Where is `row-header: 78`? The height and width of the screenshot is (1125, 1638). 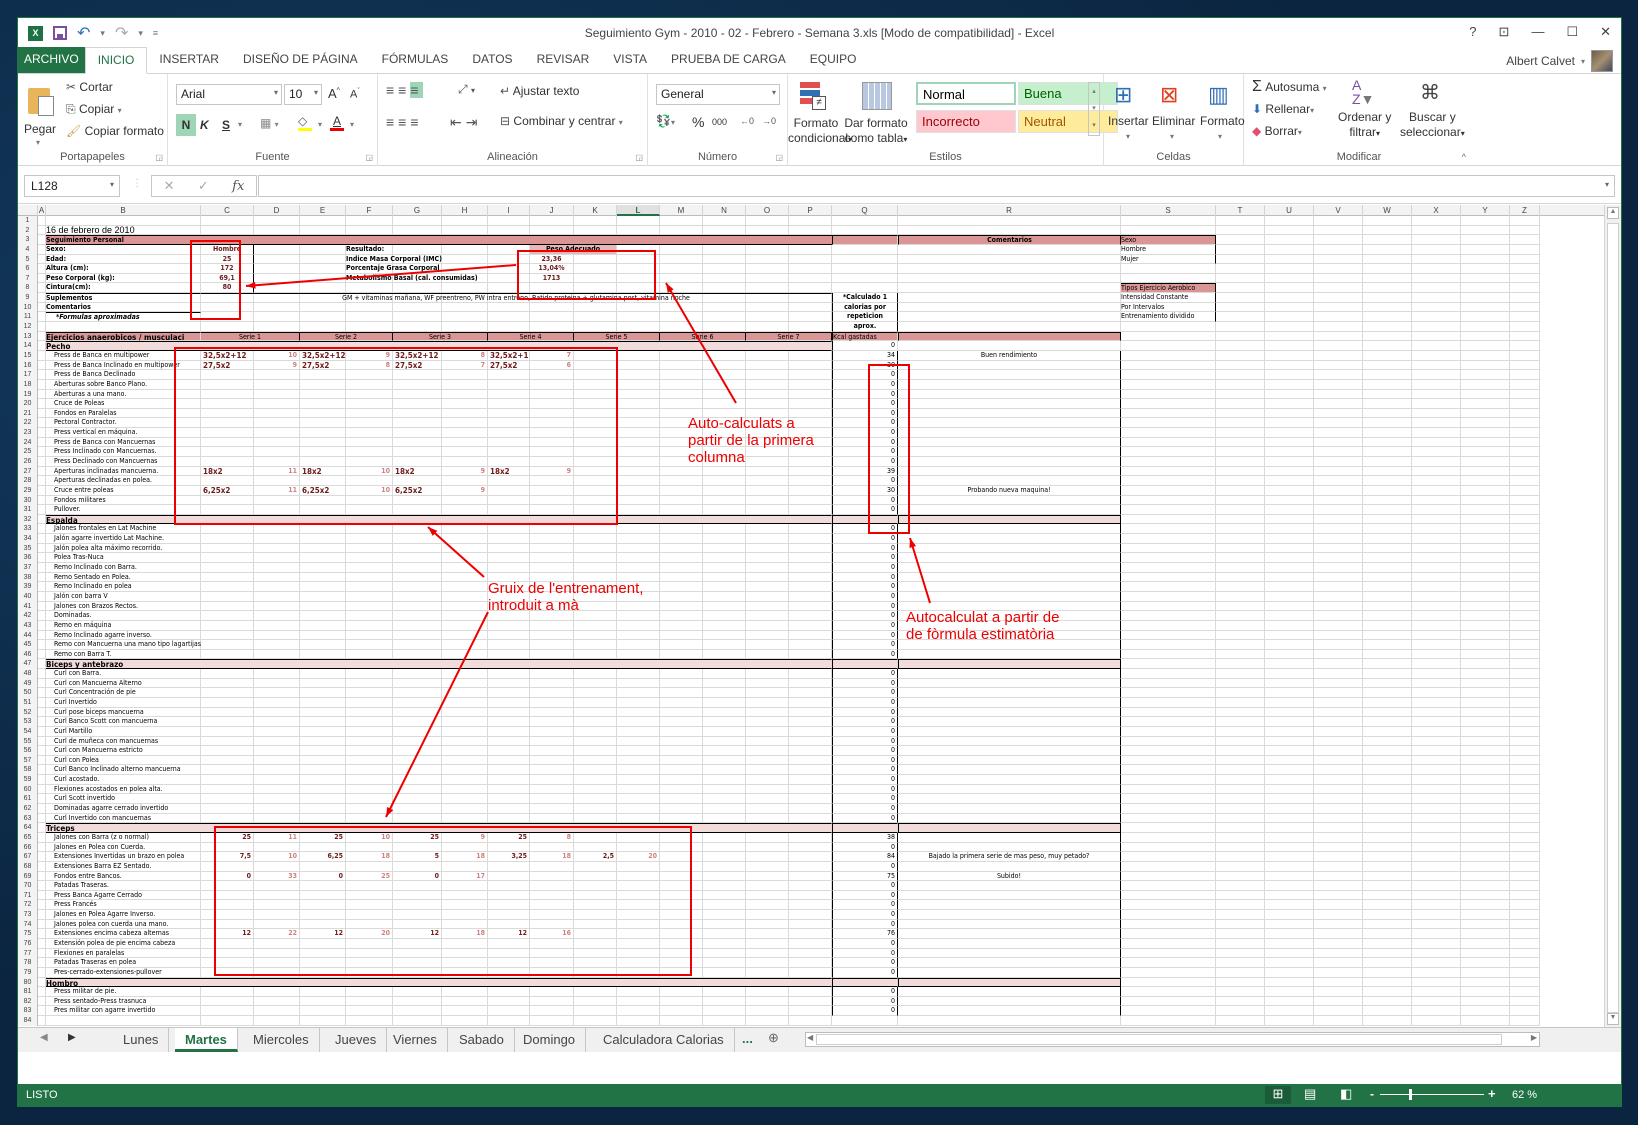 row-header: 78 is located at coordinates (28, 963).